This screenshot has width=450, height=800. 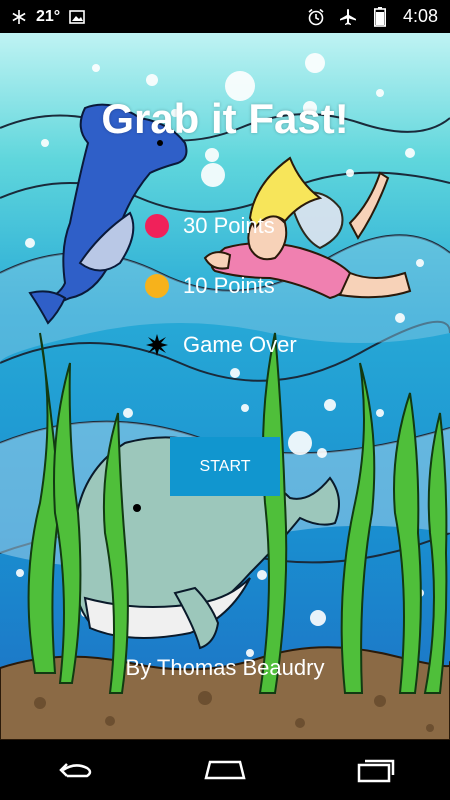 What do you see at coordinates (225, 118) in the screenshot?
I see `game-title: Grab it Fast!` at bounding box center [225, 118].